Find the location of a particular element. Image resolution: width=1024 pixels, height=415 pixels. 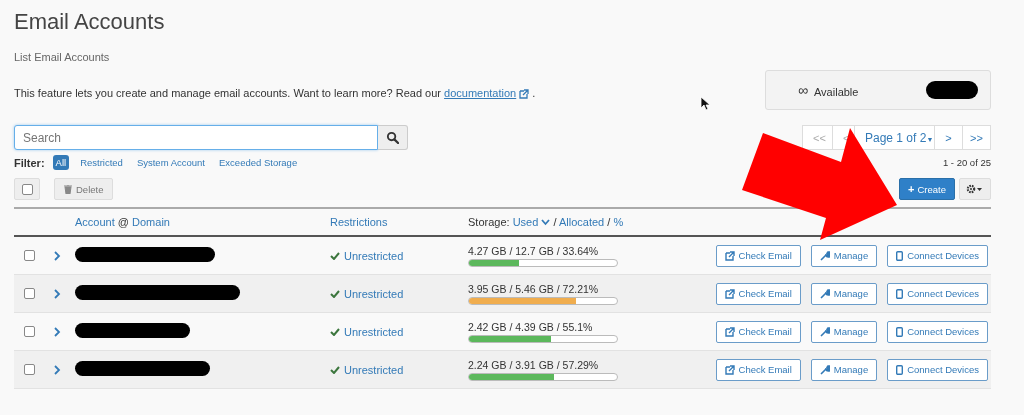

select-all-button is located at coordinates (27, 189).